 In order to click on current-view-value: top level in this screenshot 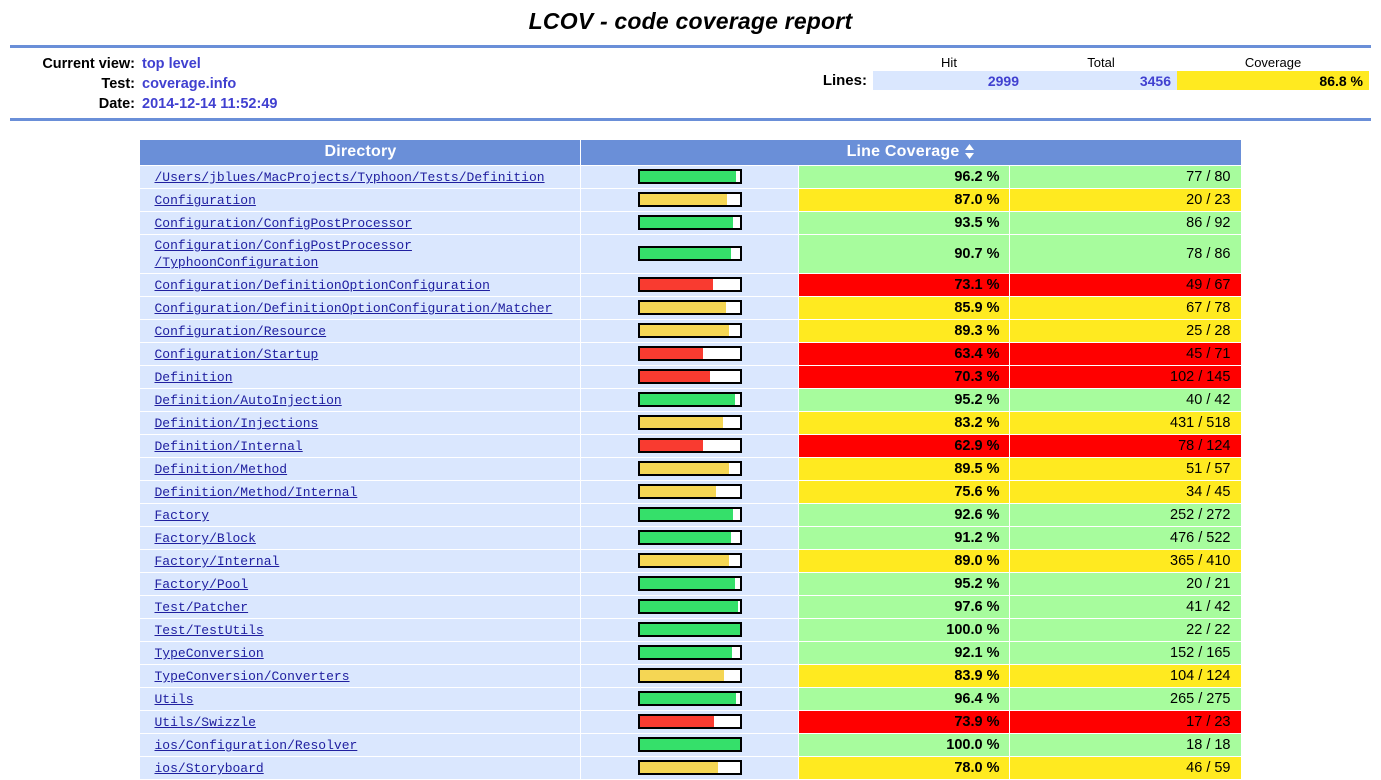, I will do `click(171, 64)`.